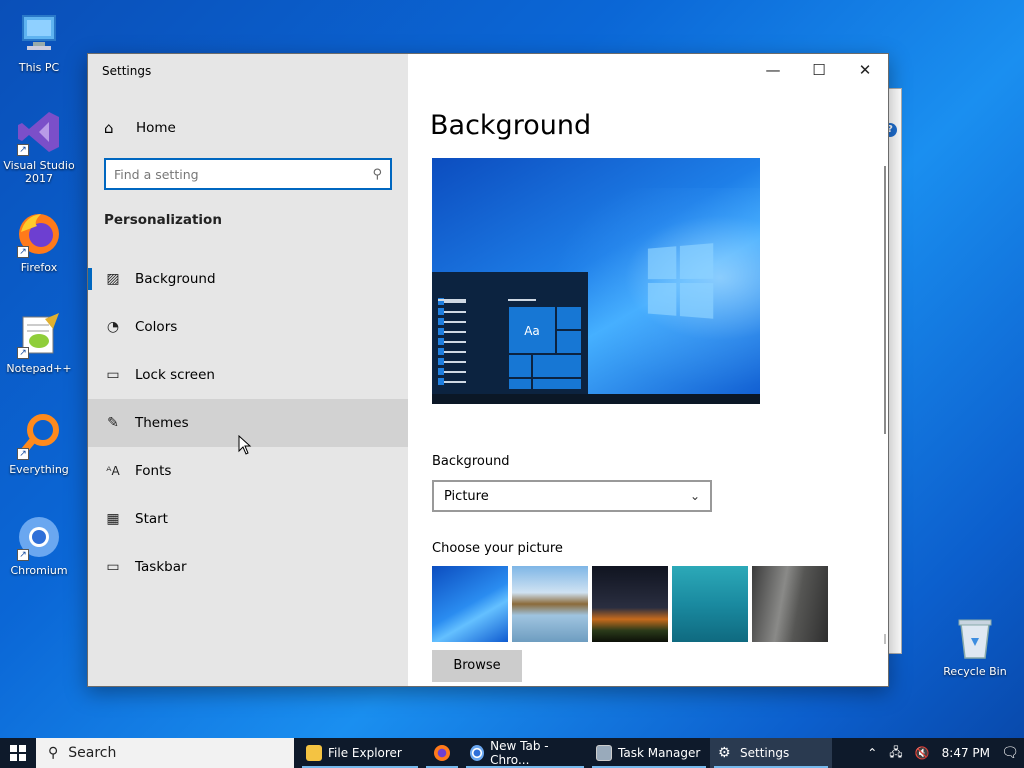 This screenshot has width=1024, height=768. Describe the element at coordinates (885, 639) in the screenshot. I see `scrollbar-bottom` at that location.